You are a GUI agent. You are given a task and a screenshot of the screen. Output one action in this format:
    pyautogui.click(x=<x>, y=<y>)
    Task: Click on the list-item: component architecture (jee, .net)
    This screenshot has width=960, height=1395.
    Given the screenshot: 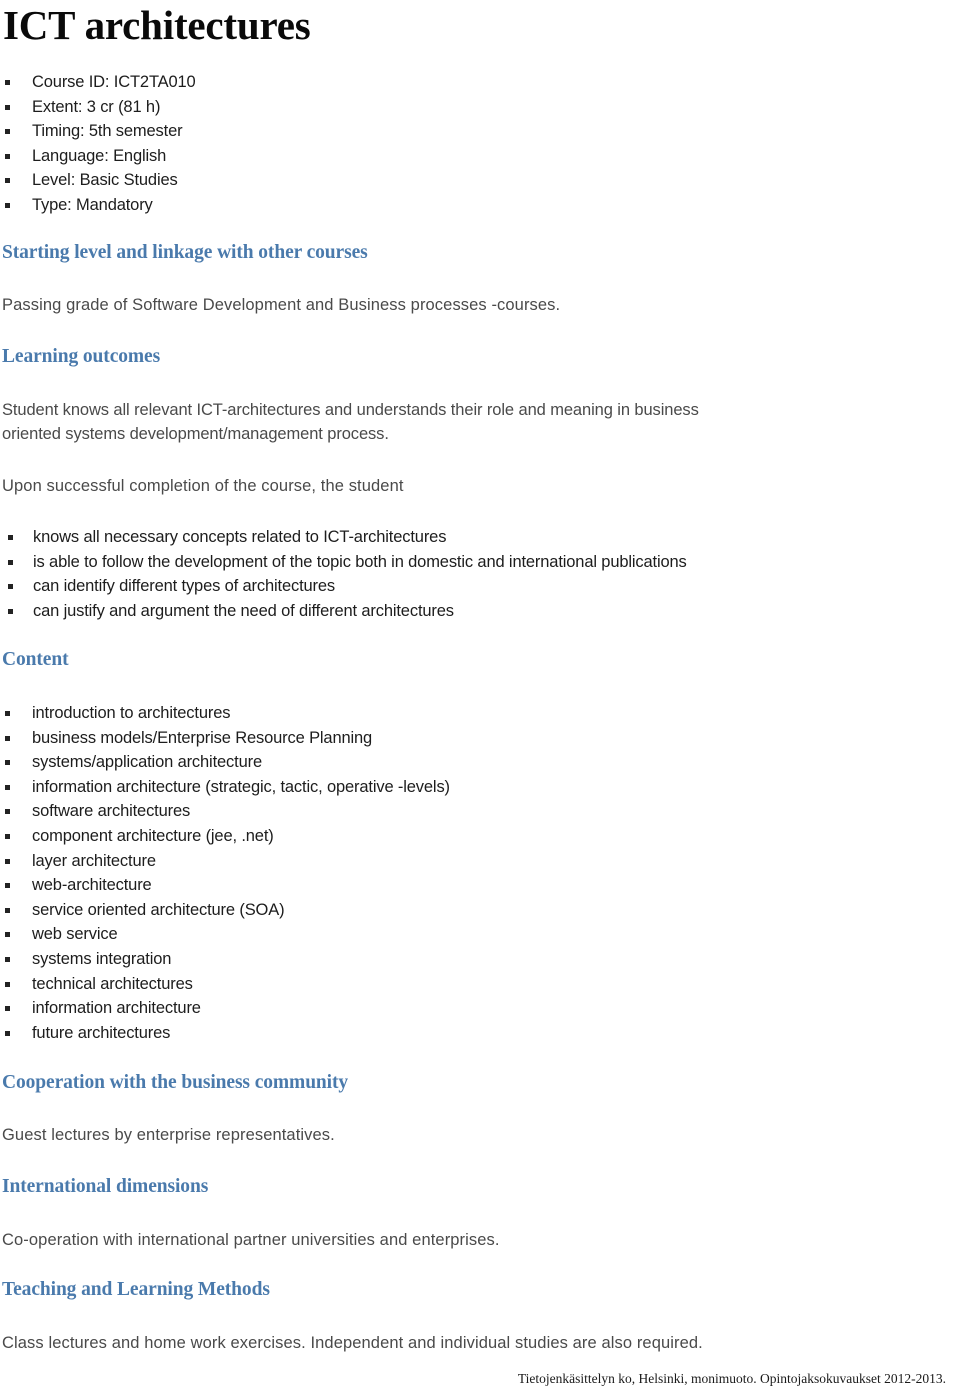 What is the action you would take?
    pyautogui.click(x=225, y=836)
    